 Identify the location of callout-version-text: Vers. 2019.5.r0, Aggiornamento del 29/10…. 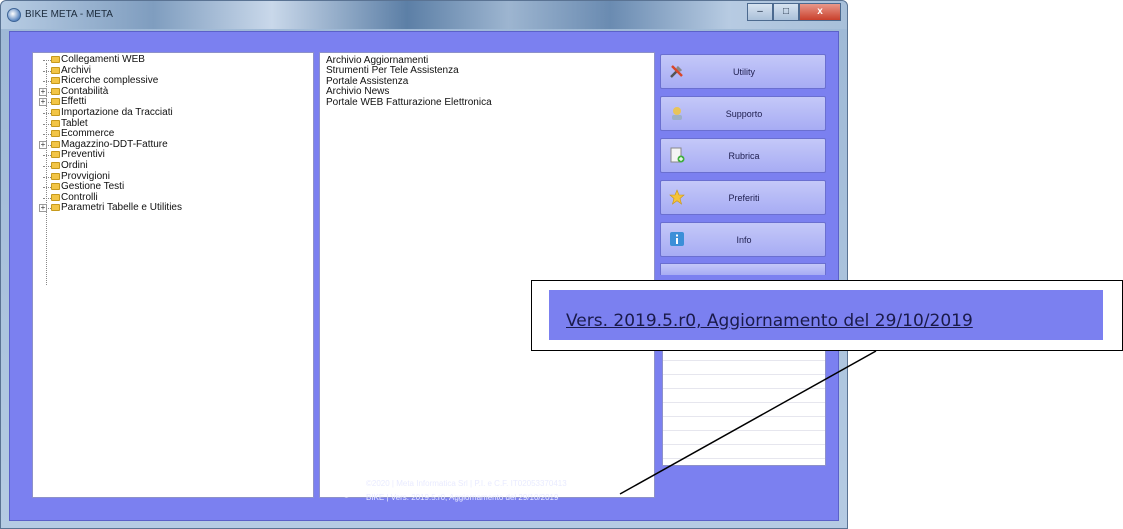
(769, 321).